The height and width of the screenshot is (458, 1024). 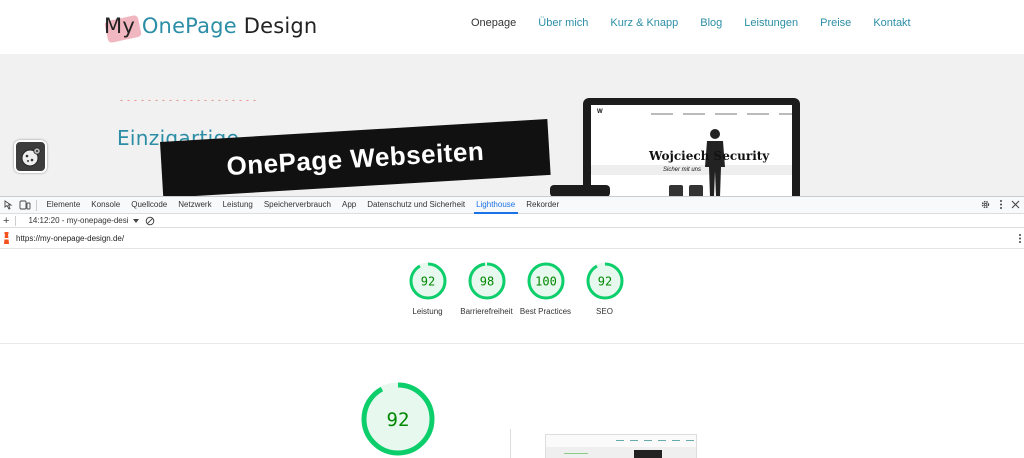 I want to click on thumbnail-laptop, so click(x=648, y=454).